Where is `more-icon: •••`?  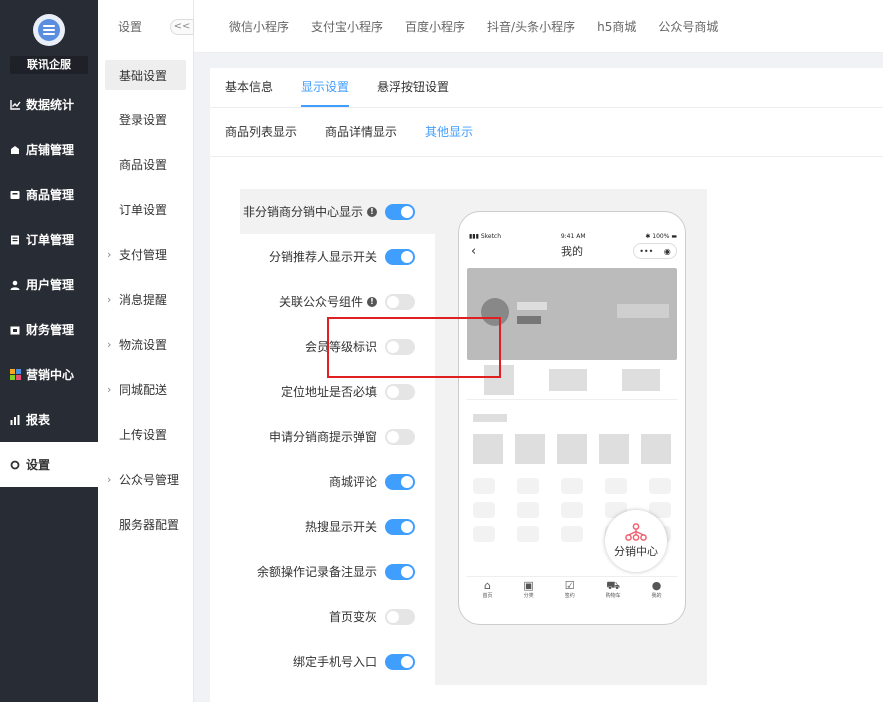
more-icon: ••• is located at coordinates (646, 251).